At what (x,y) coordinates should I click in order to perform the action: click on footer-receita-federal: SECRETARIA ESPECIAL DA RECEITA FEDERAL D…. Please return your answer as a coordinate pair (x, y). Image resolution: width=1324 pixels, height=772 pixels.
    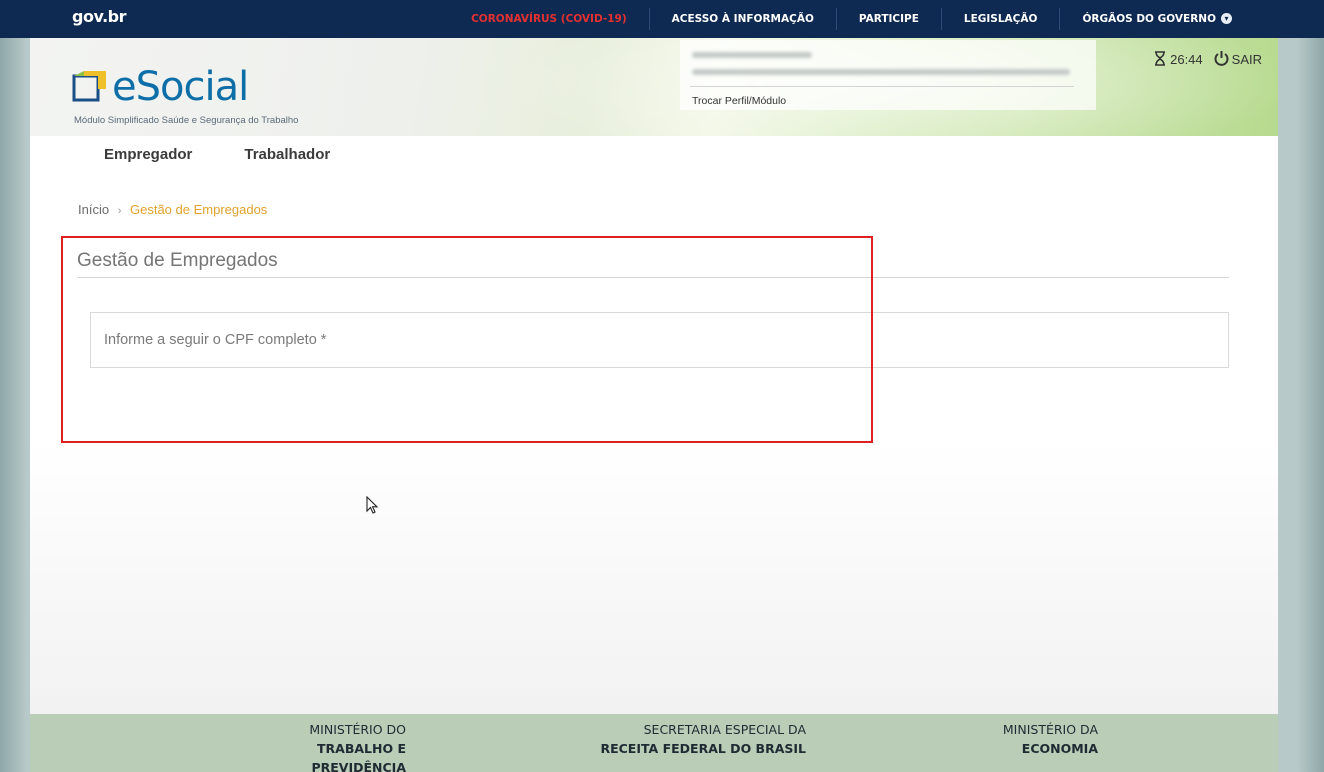
    Looking at the image, I should click on (698, 739).